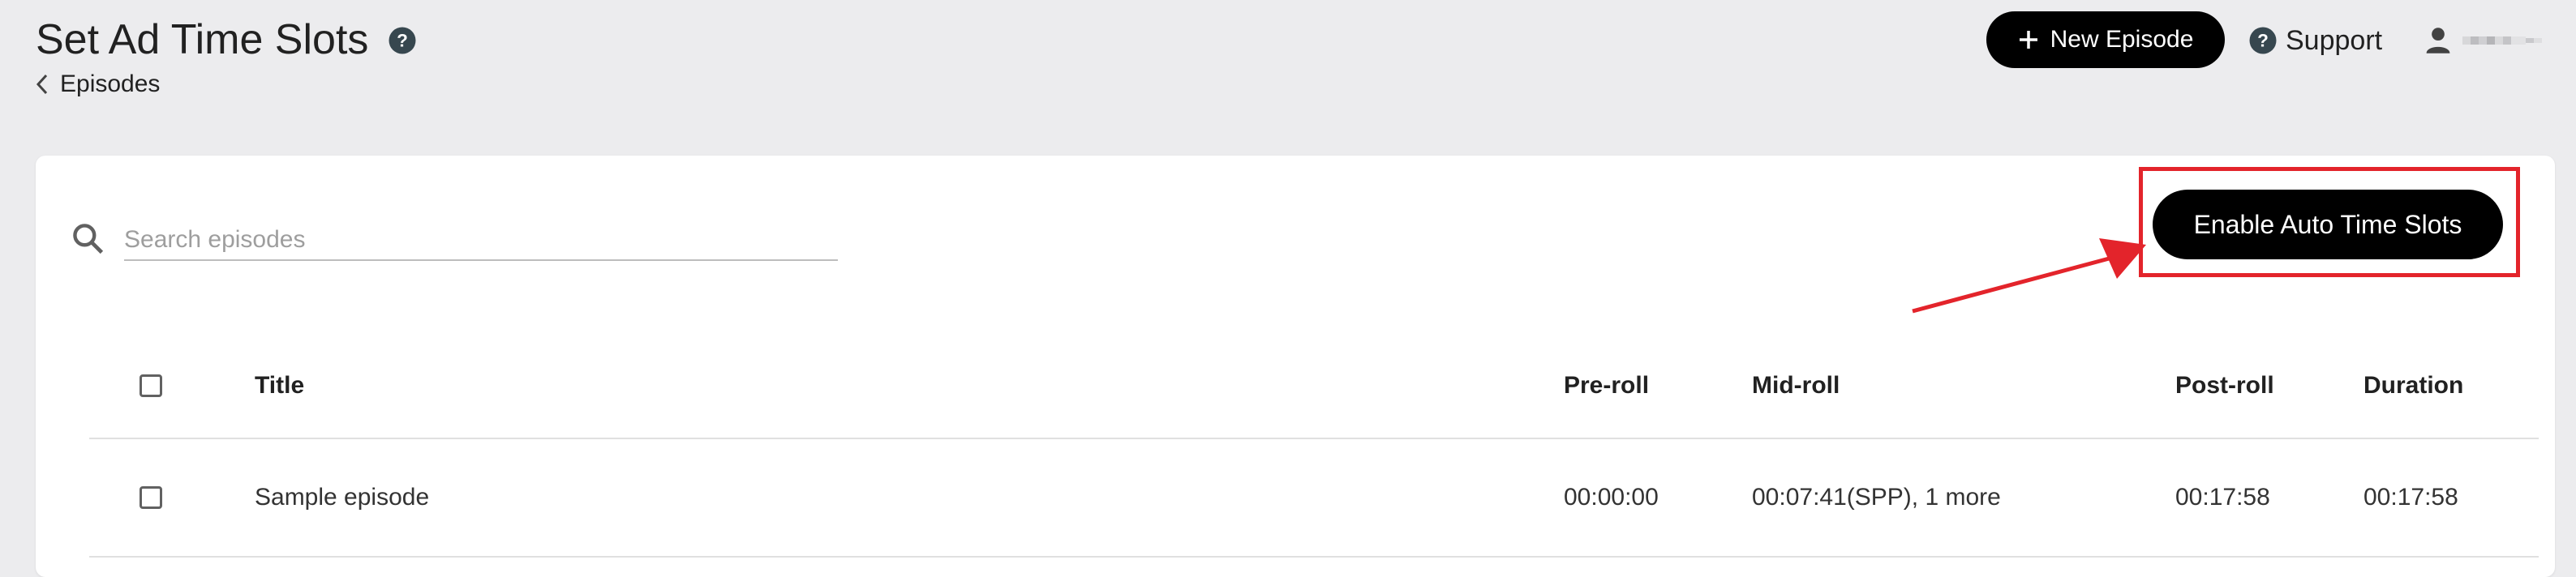 The width and height of the screenshot is (2576, 577). What do you see at coordinates (2224, 386) in the screenshot?
I see `column-header-post-roll: Post-roll` at bounding box center [2224, 386].